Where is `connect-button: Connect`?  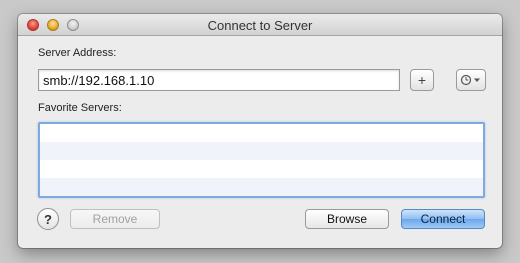
connect-button: Connect is located at coordinates (443, 219).